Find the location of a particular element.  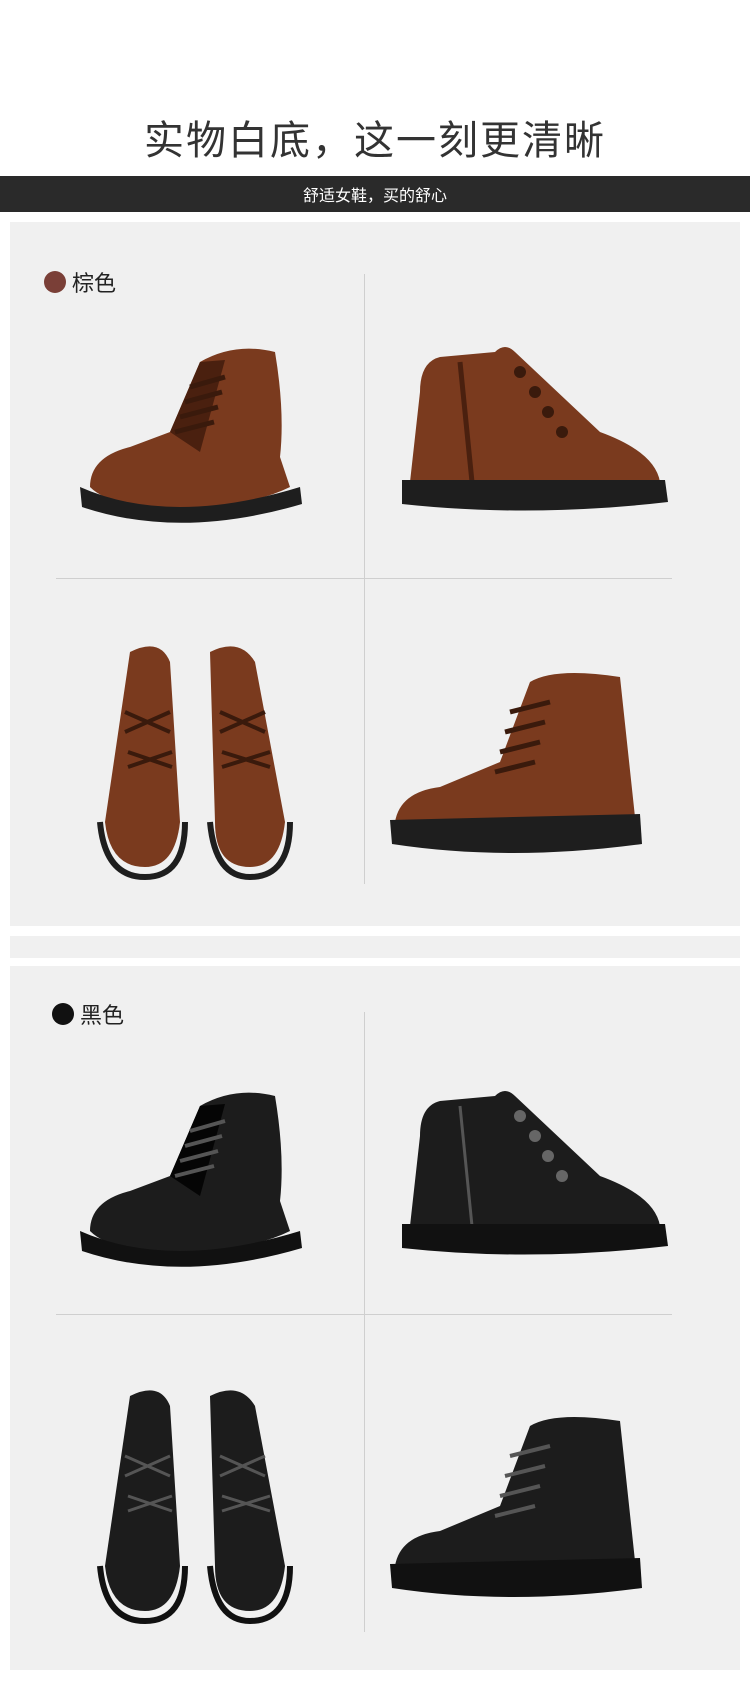

product-photo-side-laces-brown is located at coordinates (530, 752).